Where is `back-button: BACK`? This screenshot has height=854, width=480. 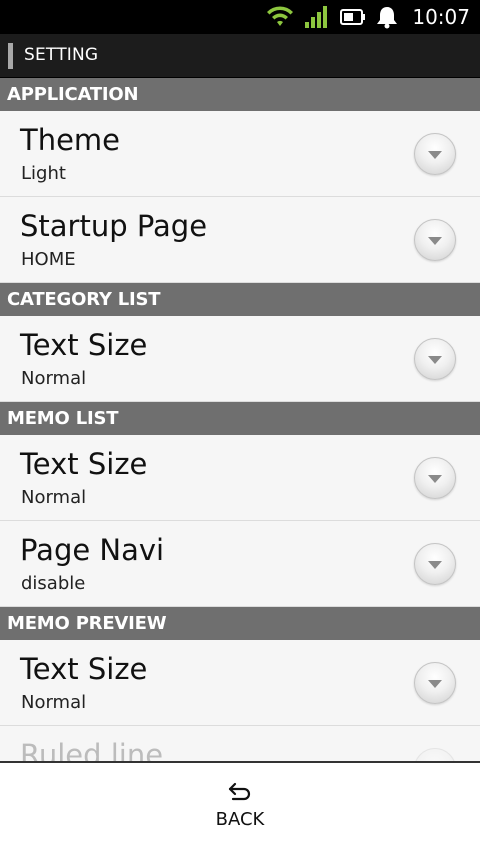
back-button: BACK is located at coordinates (240, 811).